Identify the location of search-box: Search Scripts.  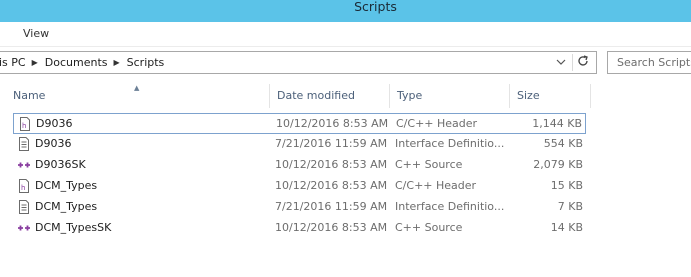
(649, 62).